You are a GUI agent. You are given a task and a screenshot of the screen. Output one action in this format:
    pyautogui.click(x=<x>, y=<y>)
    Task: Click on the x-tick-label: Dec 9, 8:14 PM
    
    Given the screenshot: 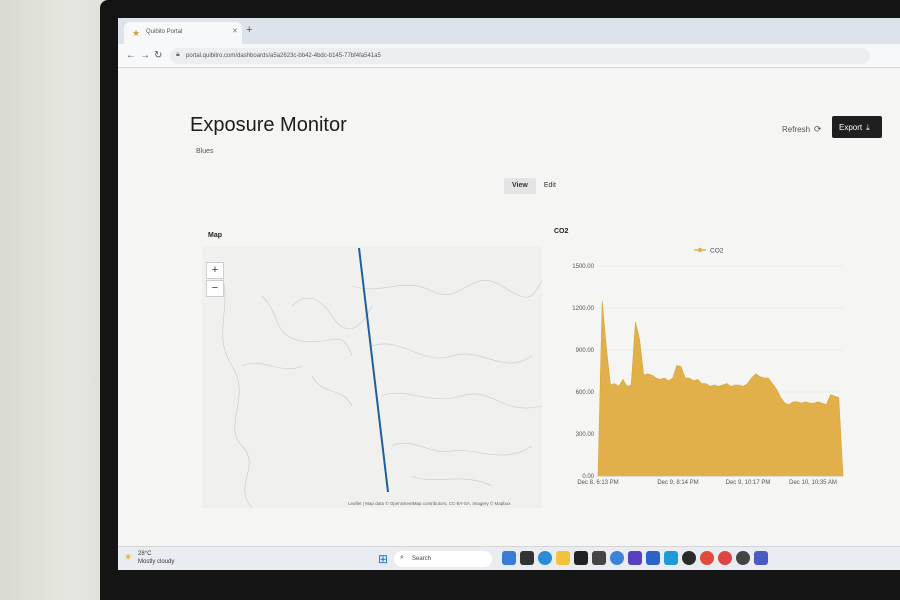 What is the action you would take?
    pyautogui.click(x=677, y=483)
    